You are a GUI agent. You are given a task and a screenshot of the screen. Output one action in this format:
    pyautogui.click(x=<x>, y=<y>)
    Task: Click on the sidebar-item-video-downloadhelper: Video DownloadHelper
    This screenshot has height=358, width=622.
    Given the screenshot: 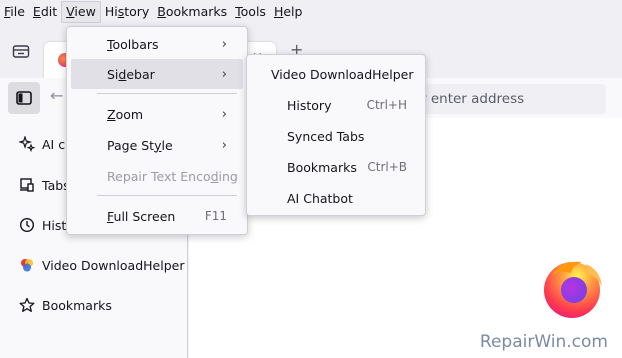 What is the action you would take?
    pyautogui.click(x=101, y=265)
    